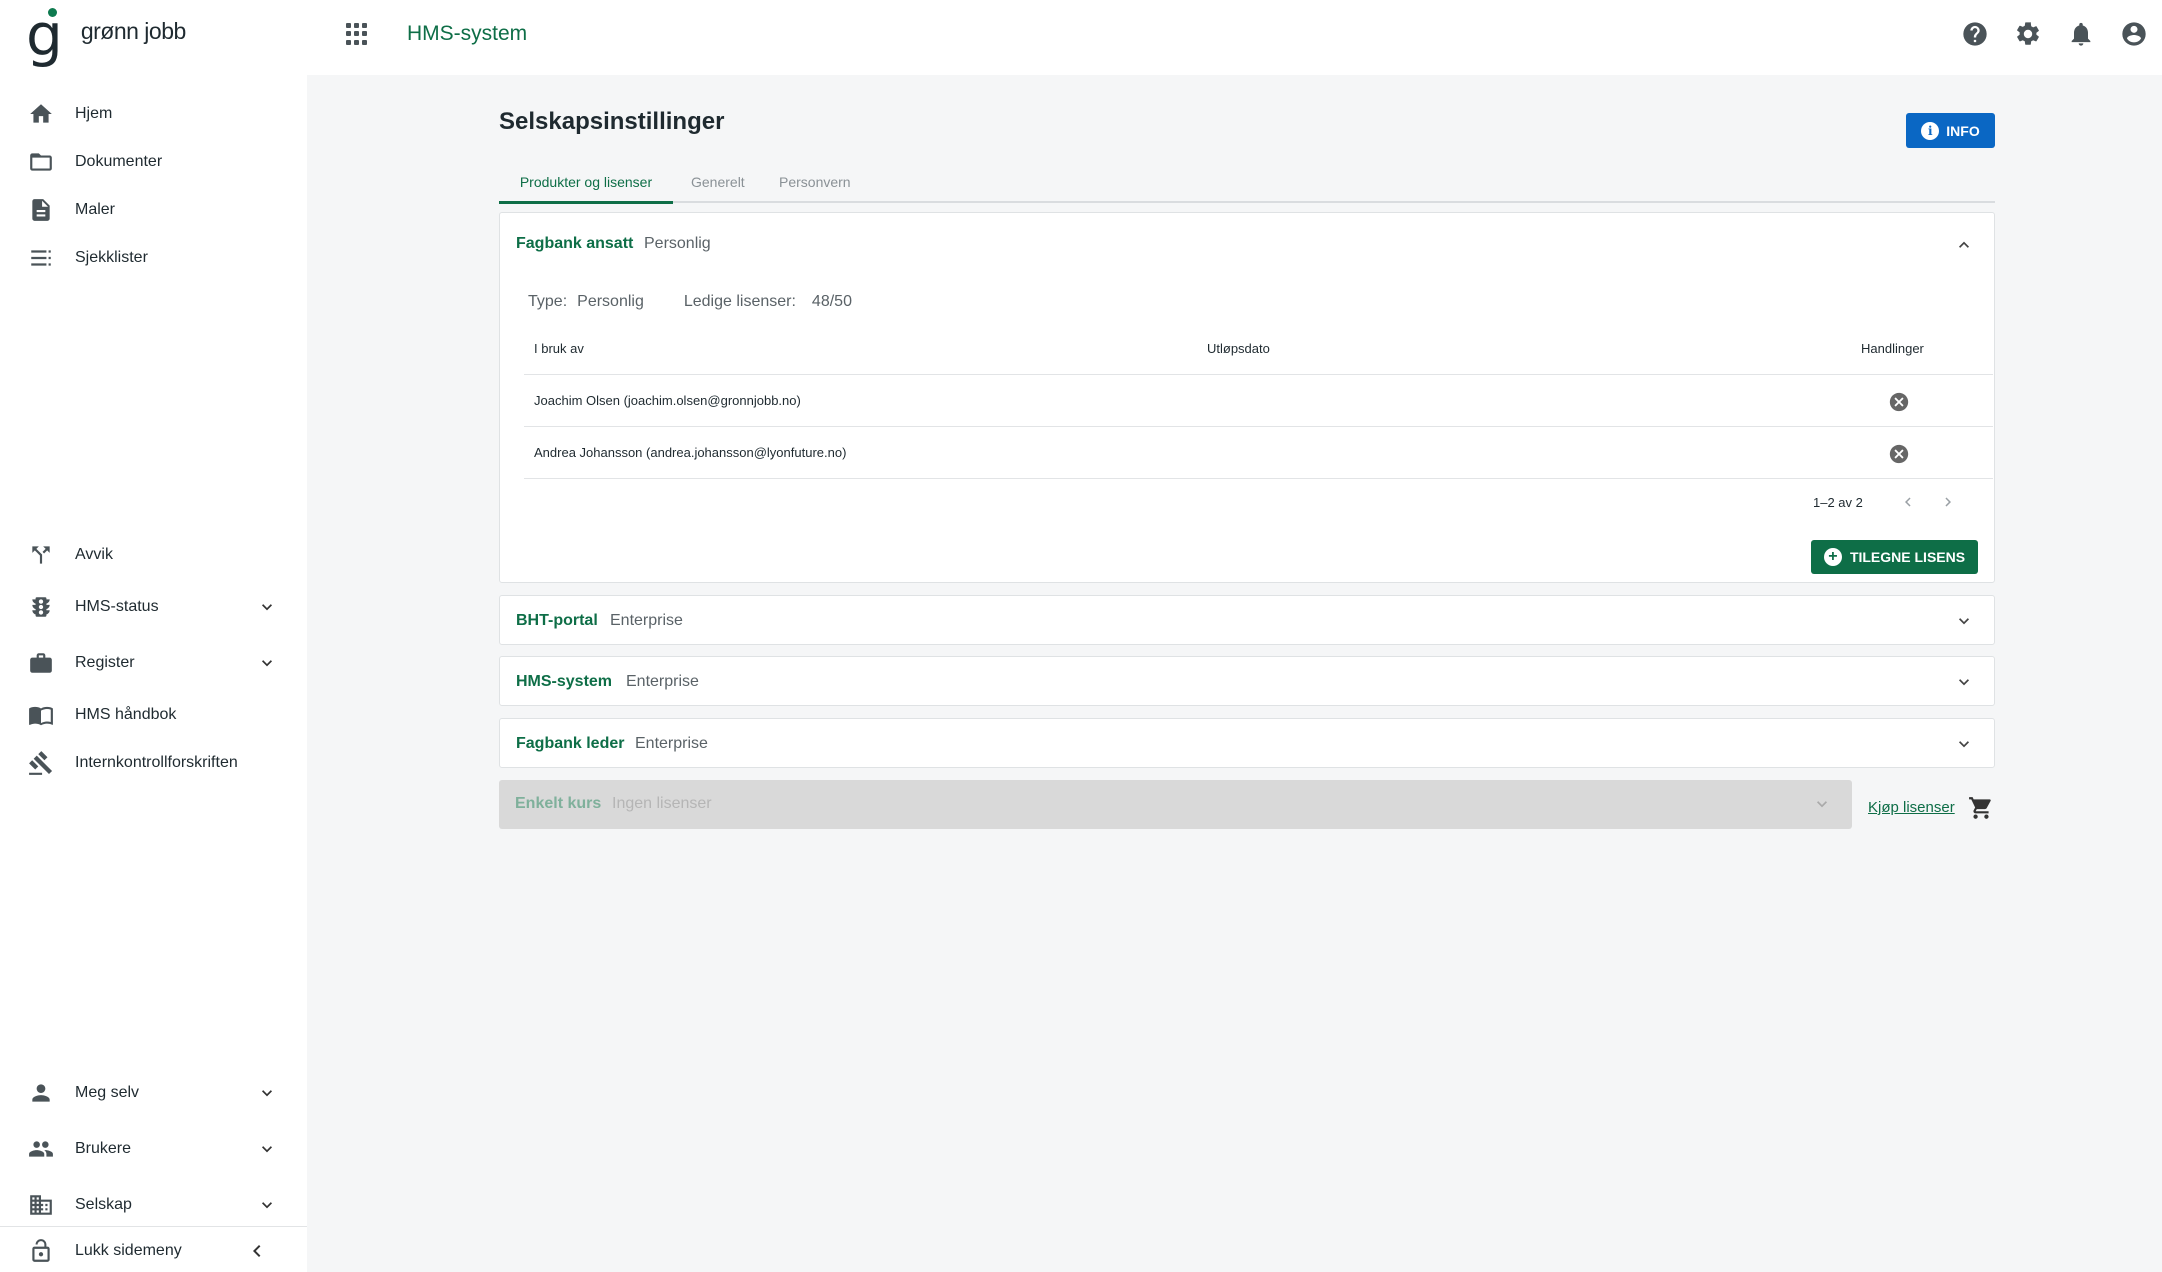  What do you see at coordinates (41, 607) in the screenshot?
I see `traffic-light-icon` at bounding box center [41, 607].